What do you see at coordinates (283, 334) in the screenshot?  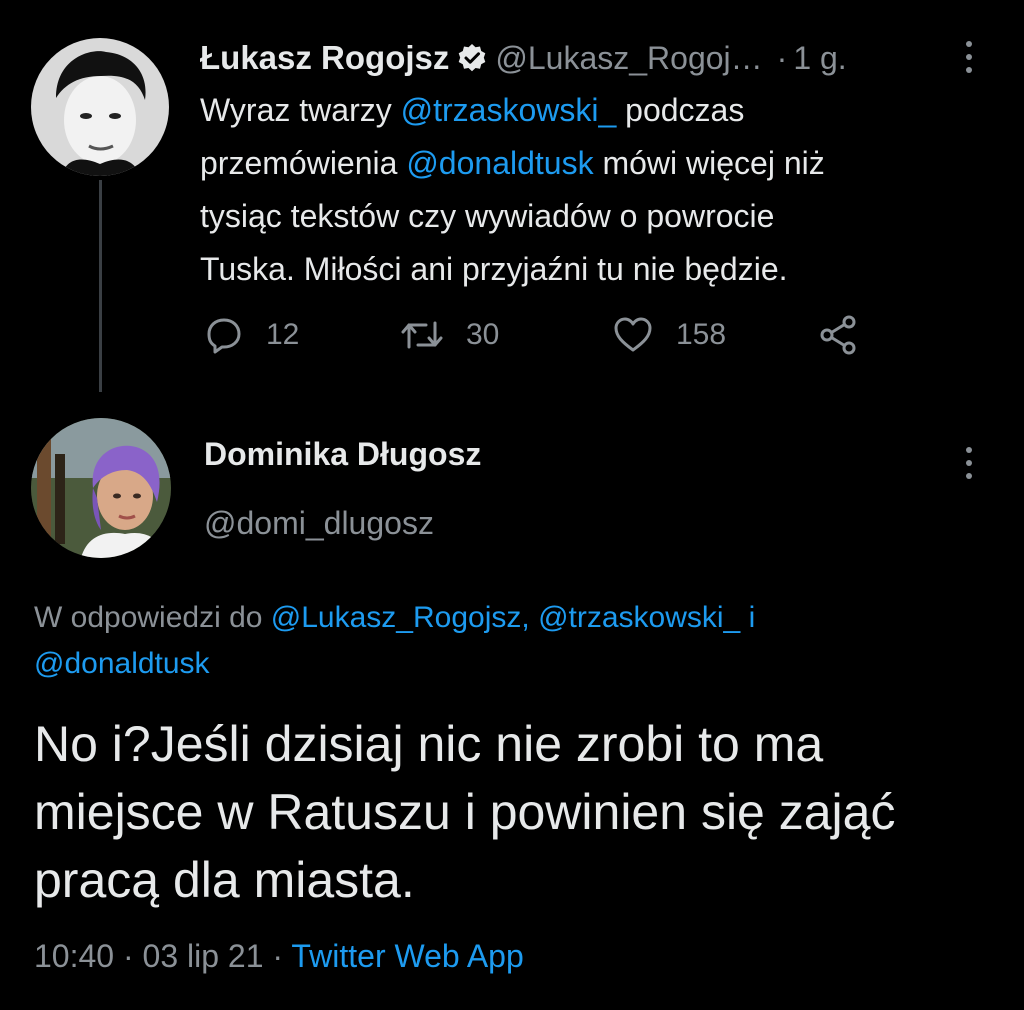 I see `reply-count: 12` at bounding box center [283, 334].